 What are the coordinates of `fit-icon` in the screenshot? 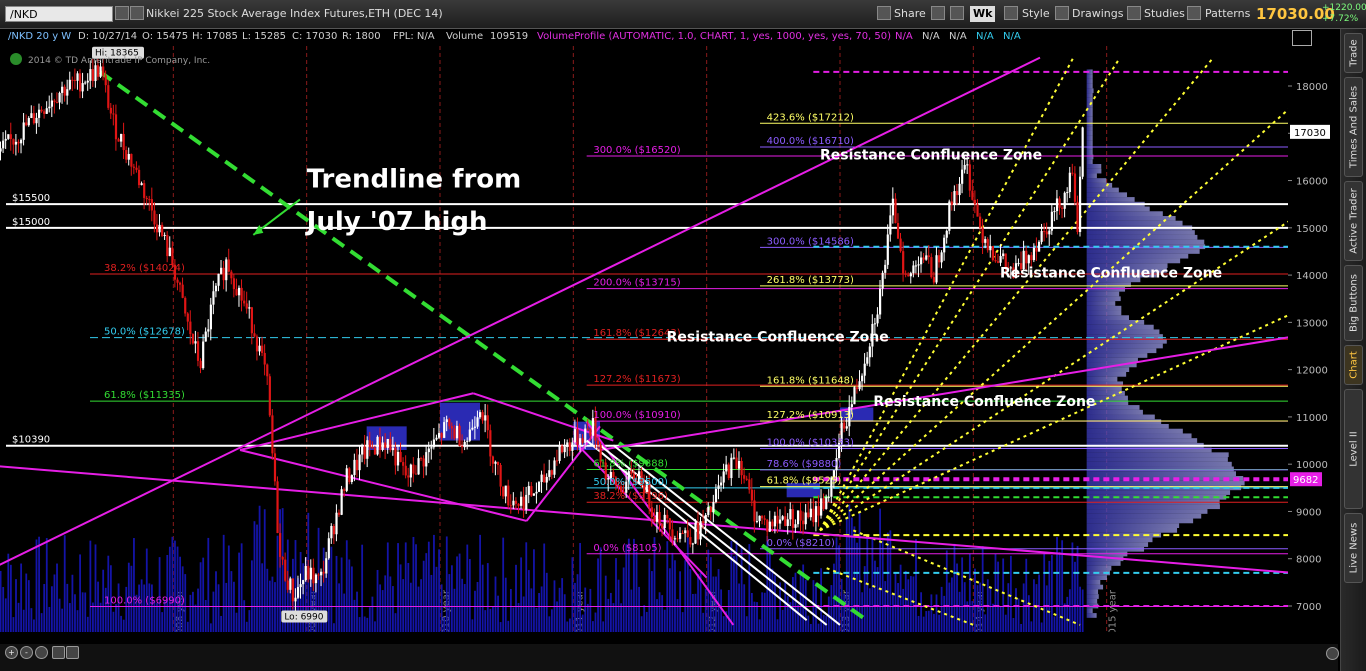 It's located at (41, 652).